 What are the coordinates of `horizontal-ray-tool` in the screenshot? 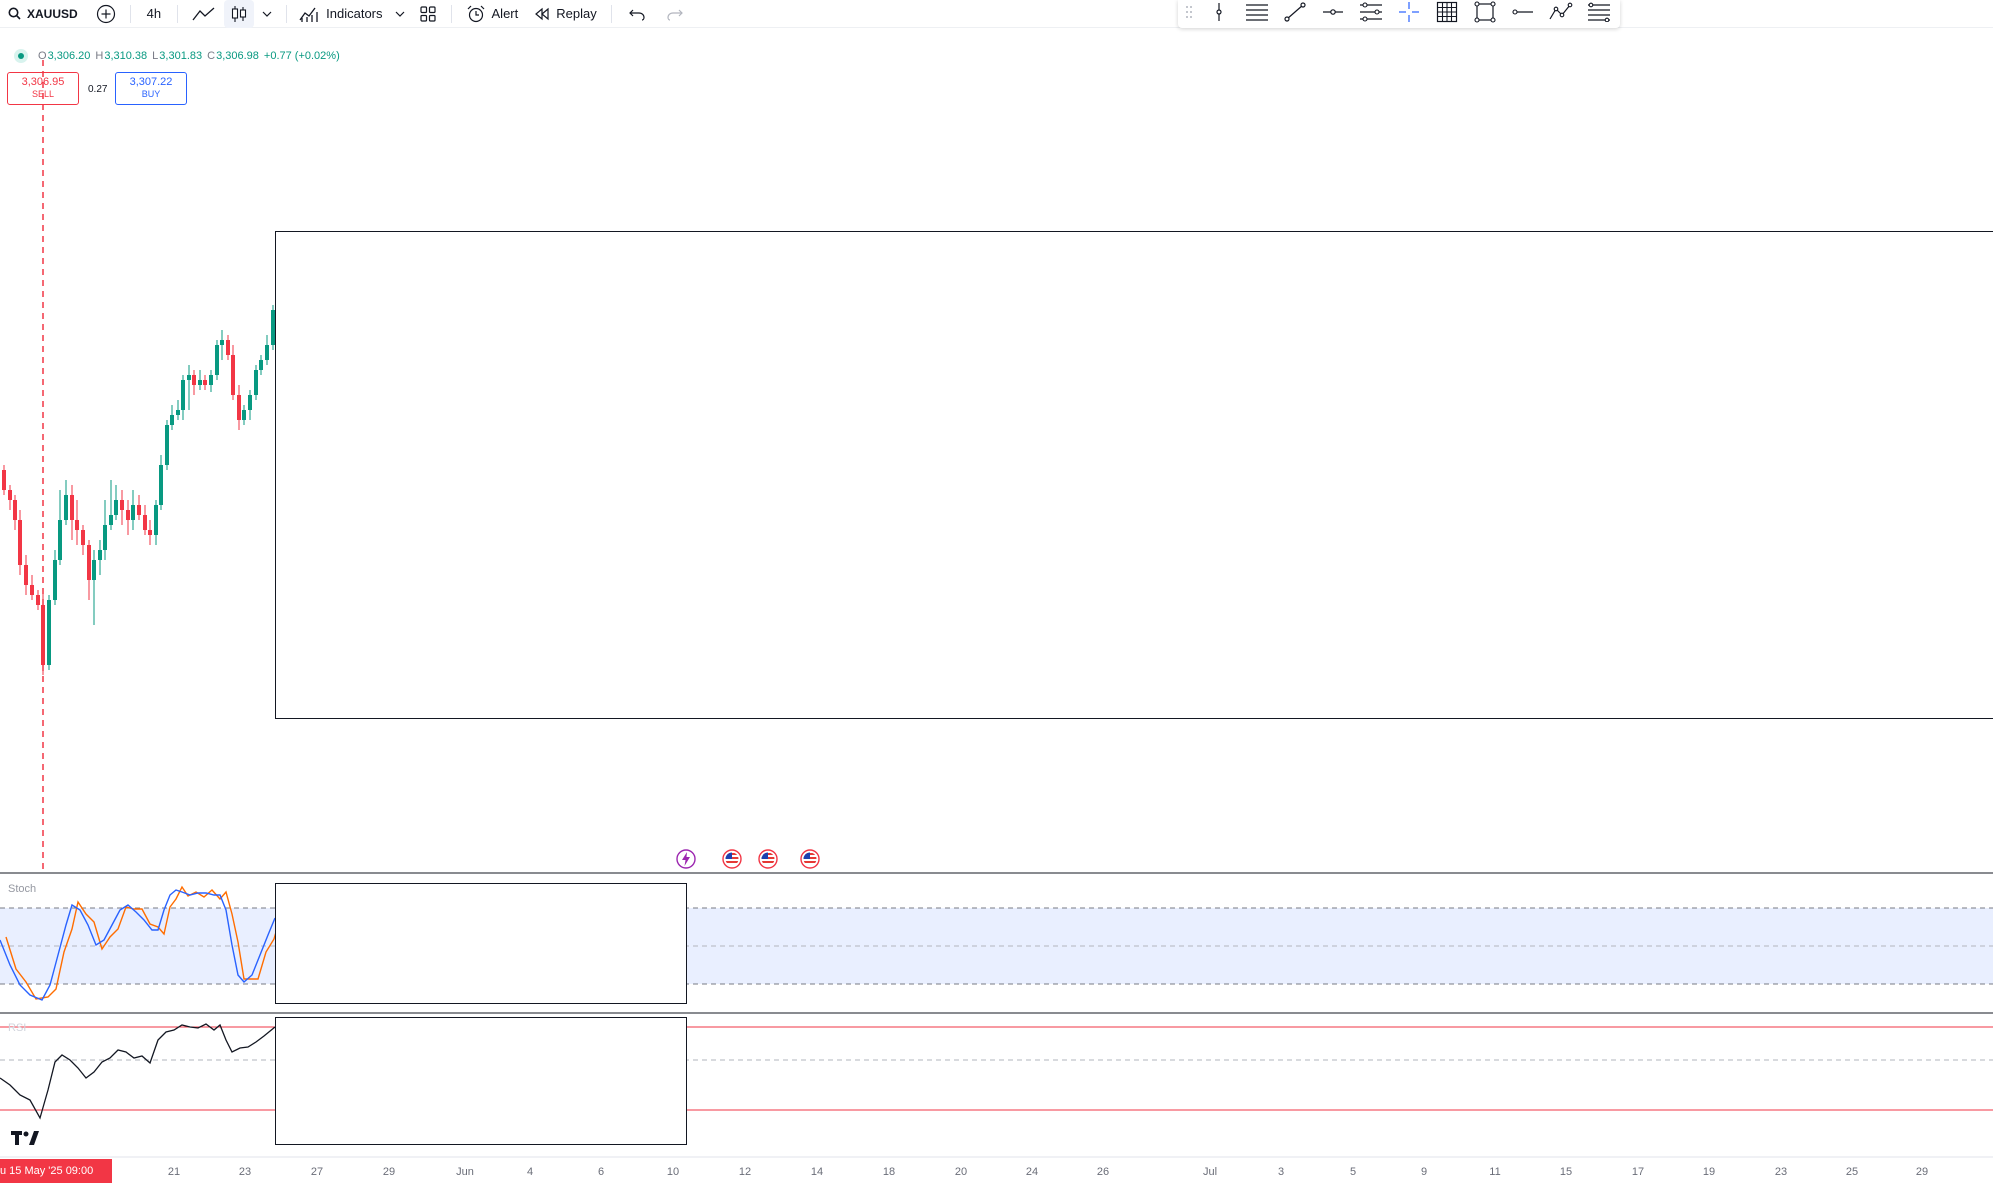 It's located at (1333, 14).